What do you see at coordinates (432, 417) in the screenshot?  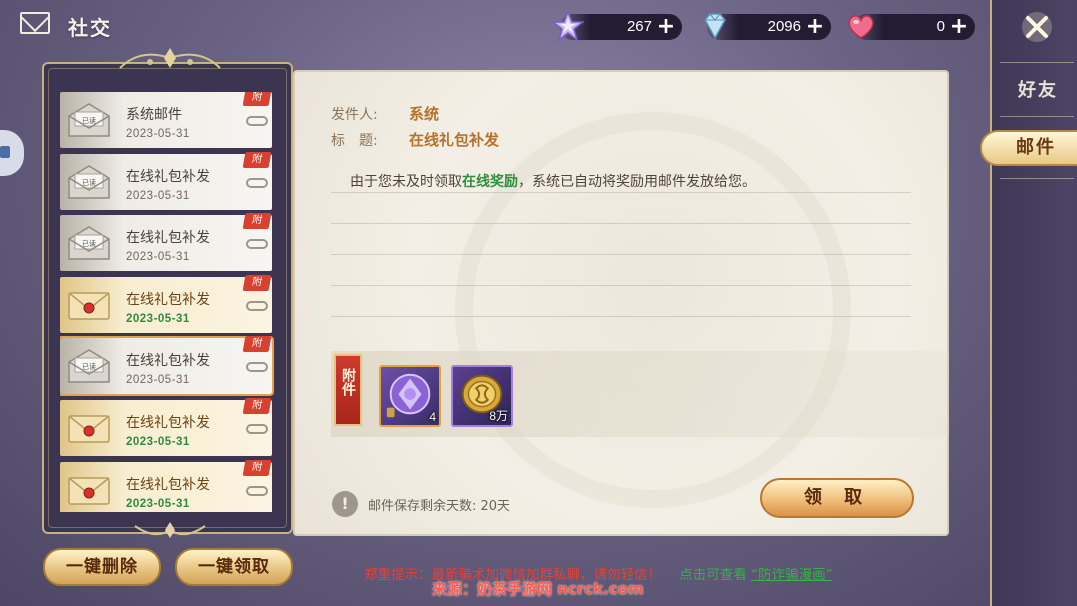 I see `attachment-count: 4` at bounding box center [432, 417].